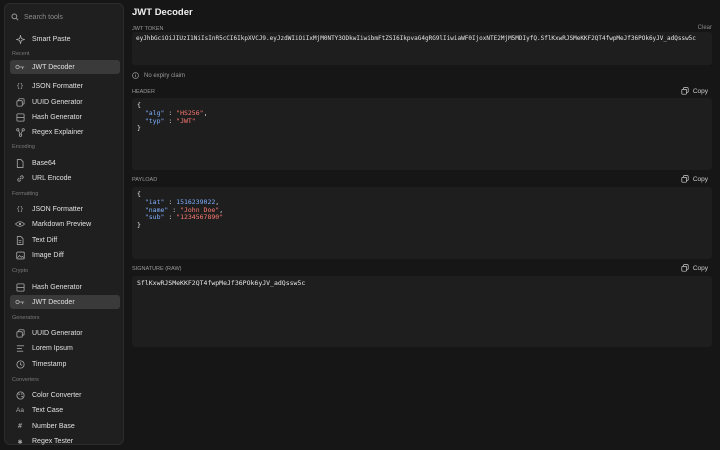 Image resolution: width=720 pixels, height=450 pixels. Describe the element at coordinates (20, 271) in the screenshot. I see `section-label-crypto: Crypto` at that location.